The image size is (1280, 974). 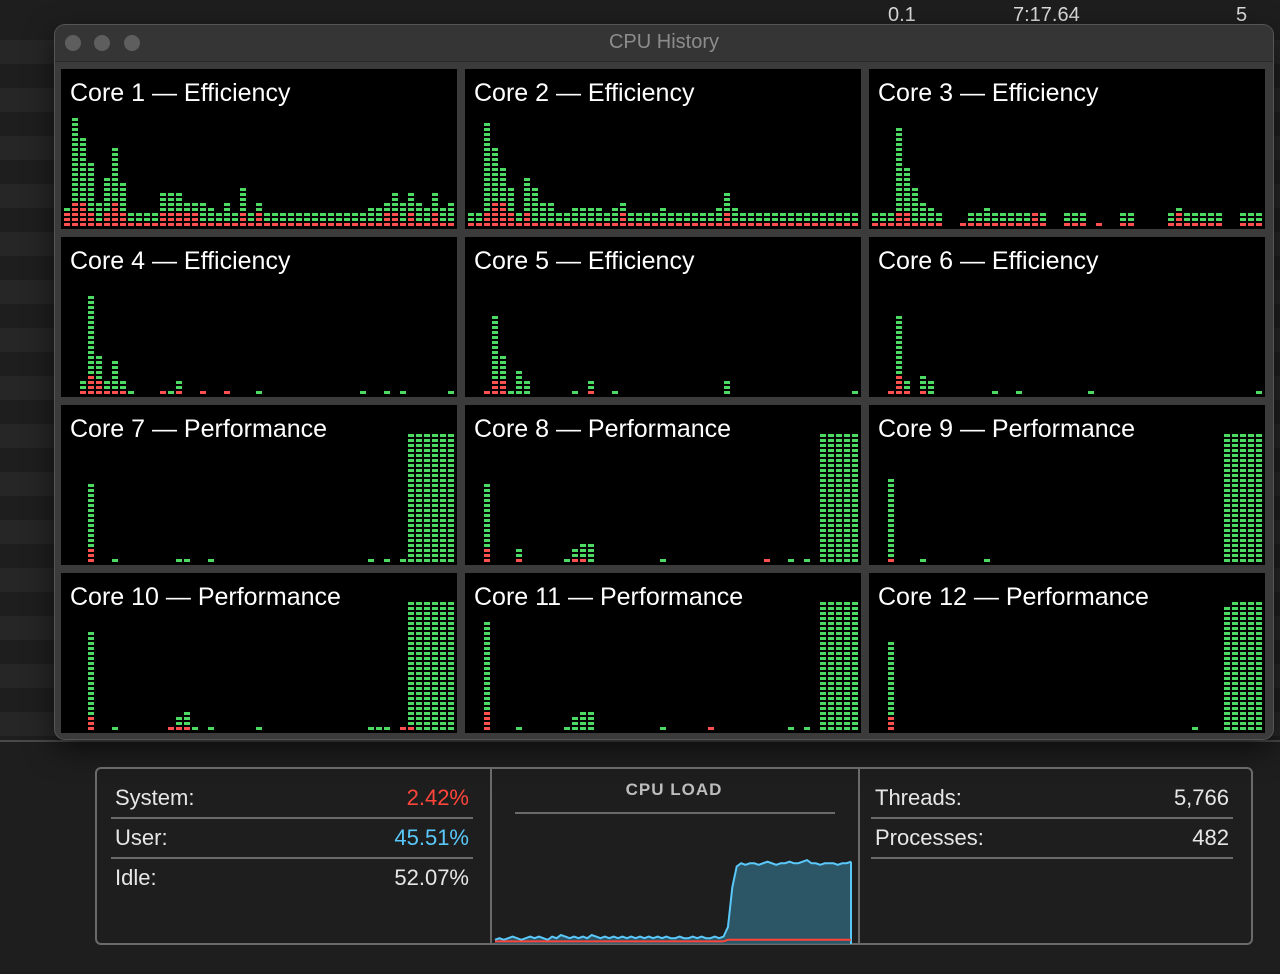 What do you see at coordinates (259, 485) in the screenshot?
I see `core-panel: Core 7 — Performance` at bounding box center [259, 485].